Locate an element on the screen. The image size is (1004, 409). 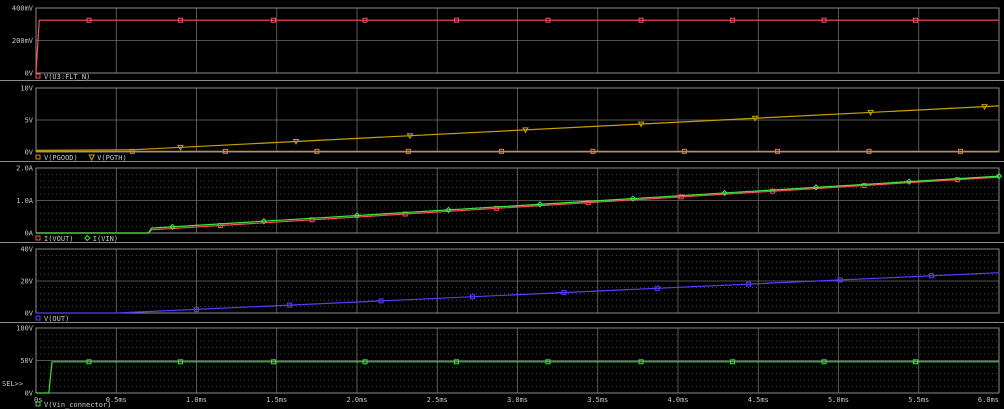
x-tick-label: 4.5ms is located at coordinates (758, 400).